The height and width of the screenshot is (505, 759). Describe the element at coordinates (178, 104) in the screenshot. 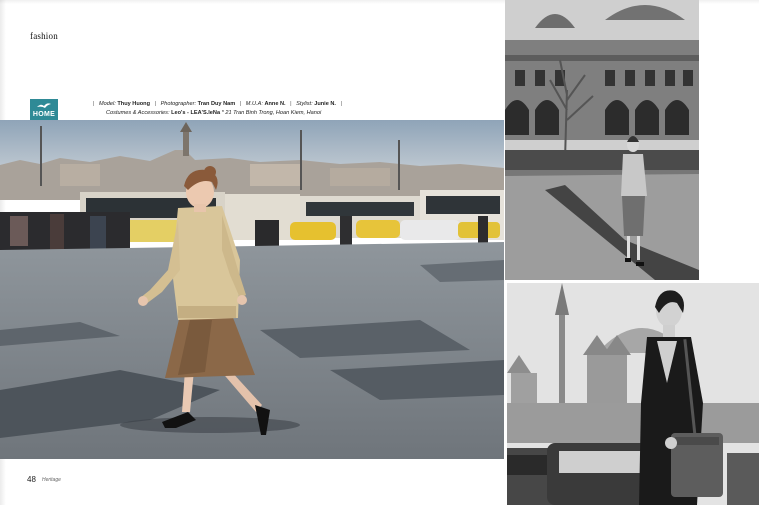

I see `credit-label: Photographer:` at that location.